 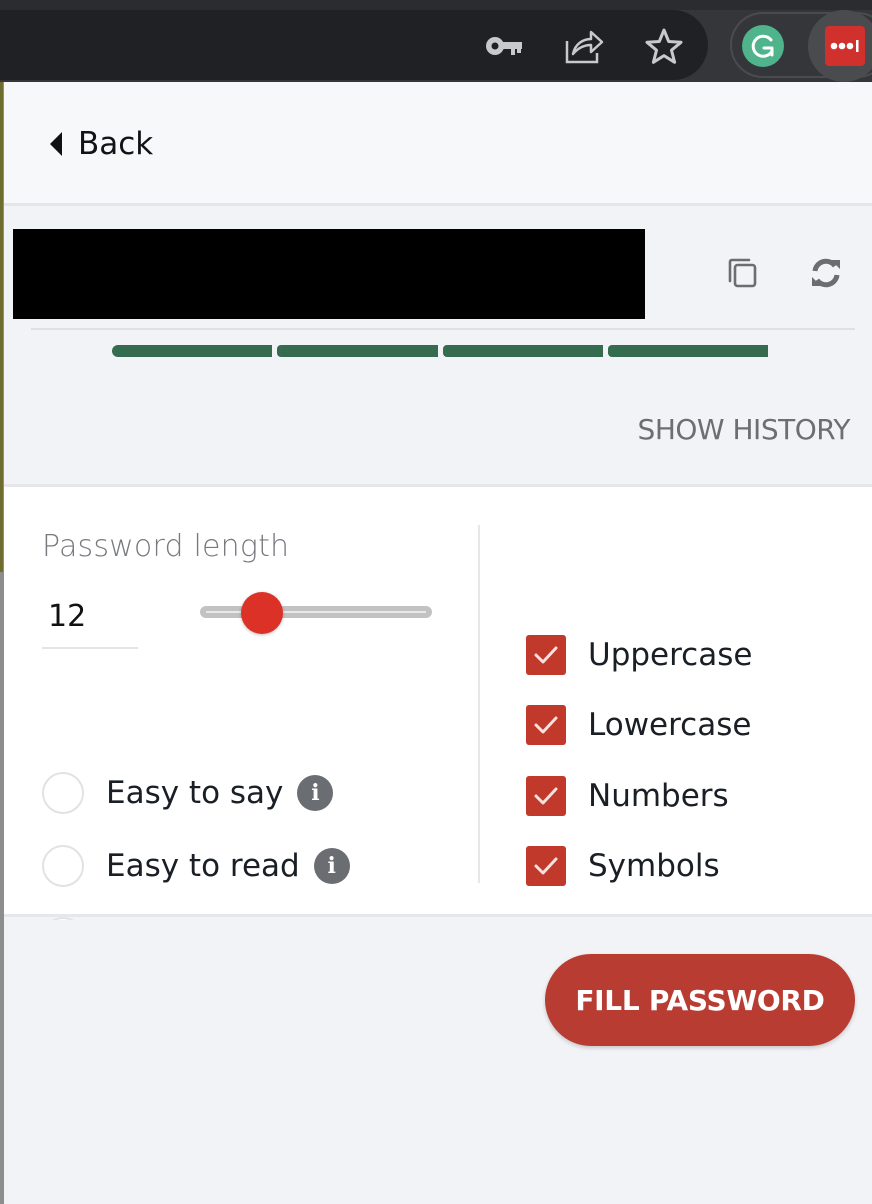 I want to click on password-length-input, so click(x=90, y=617).